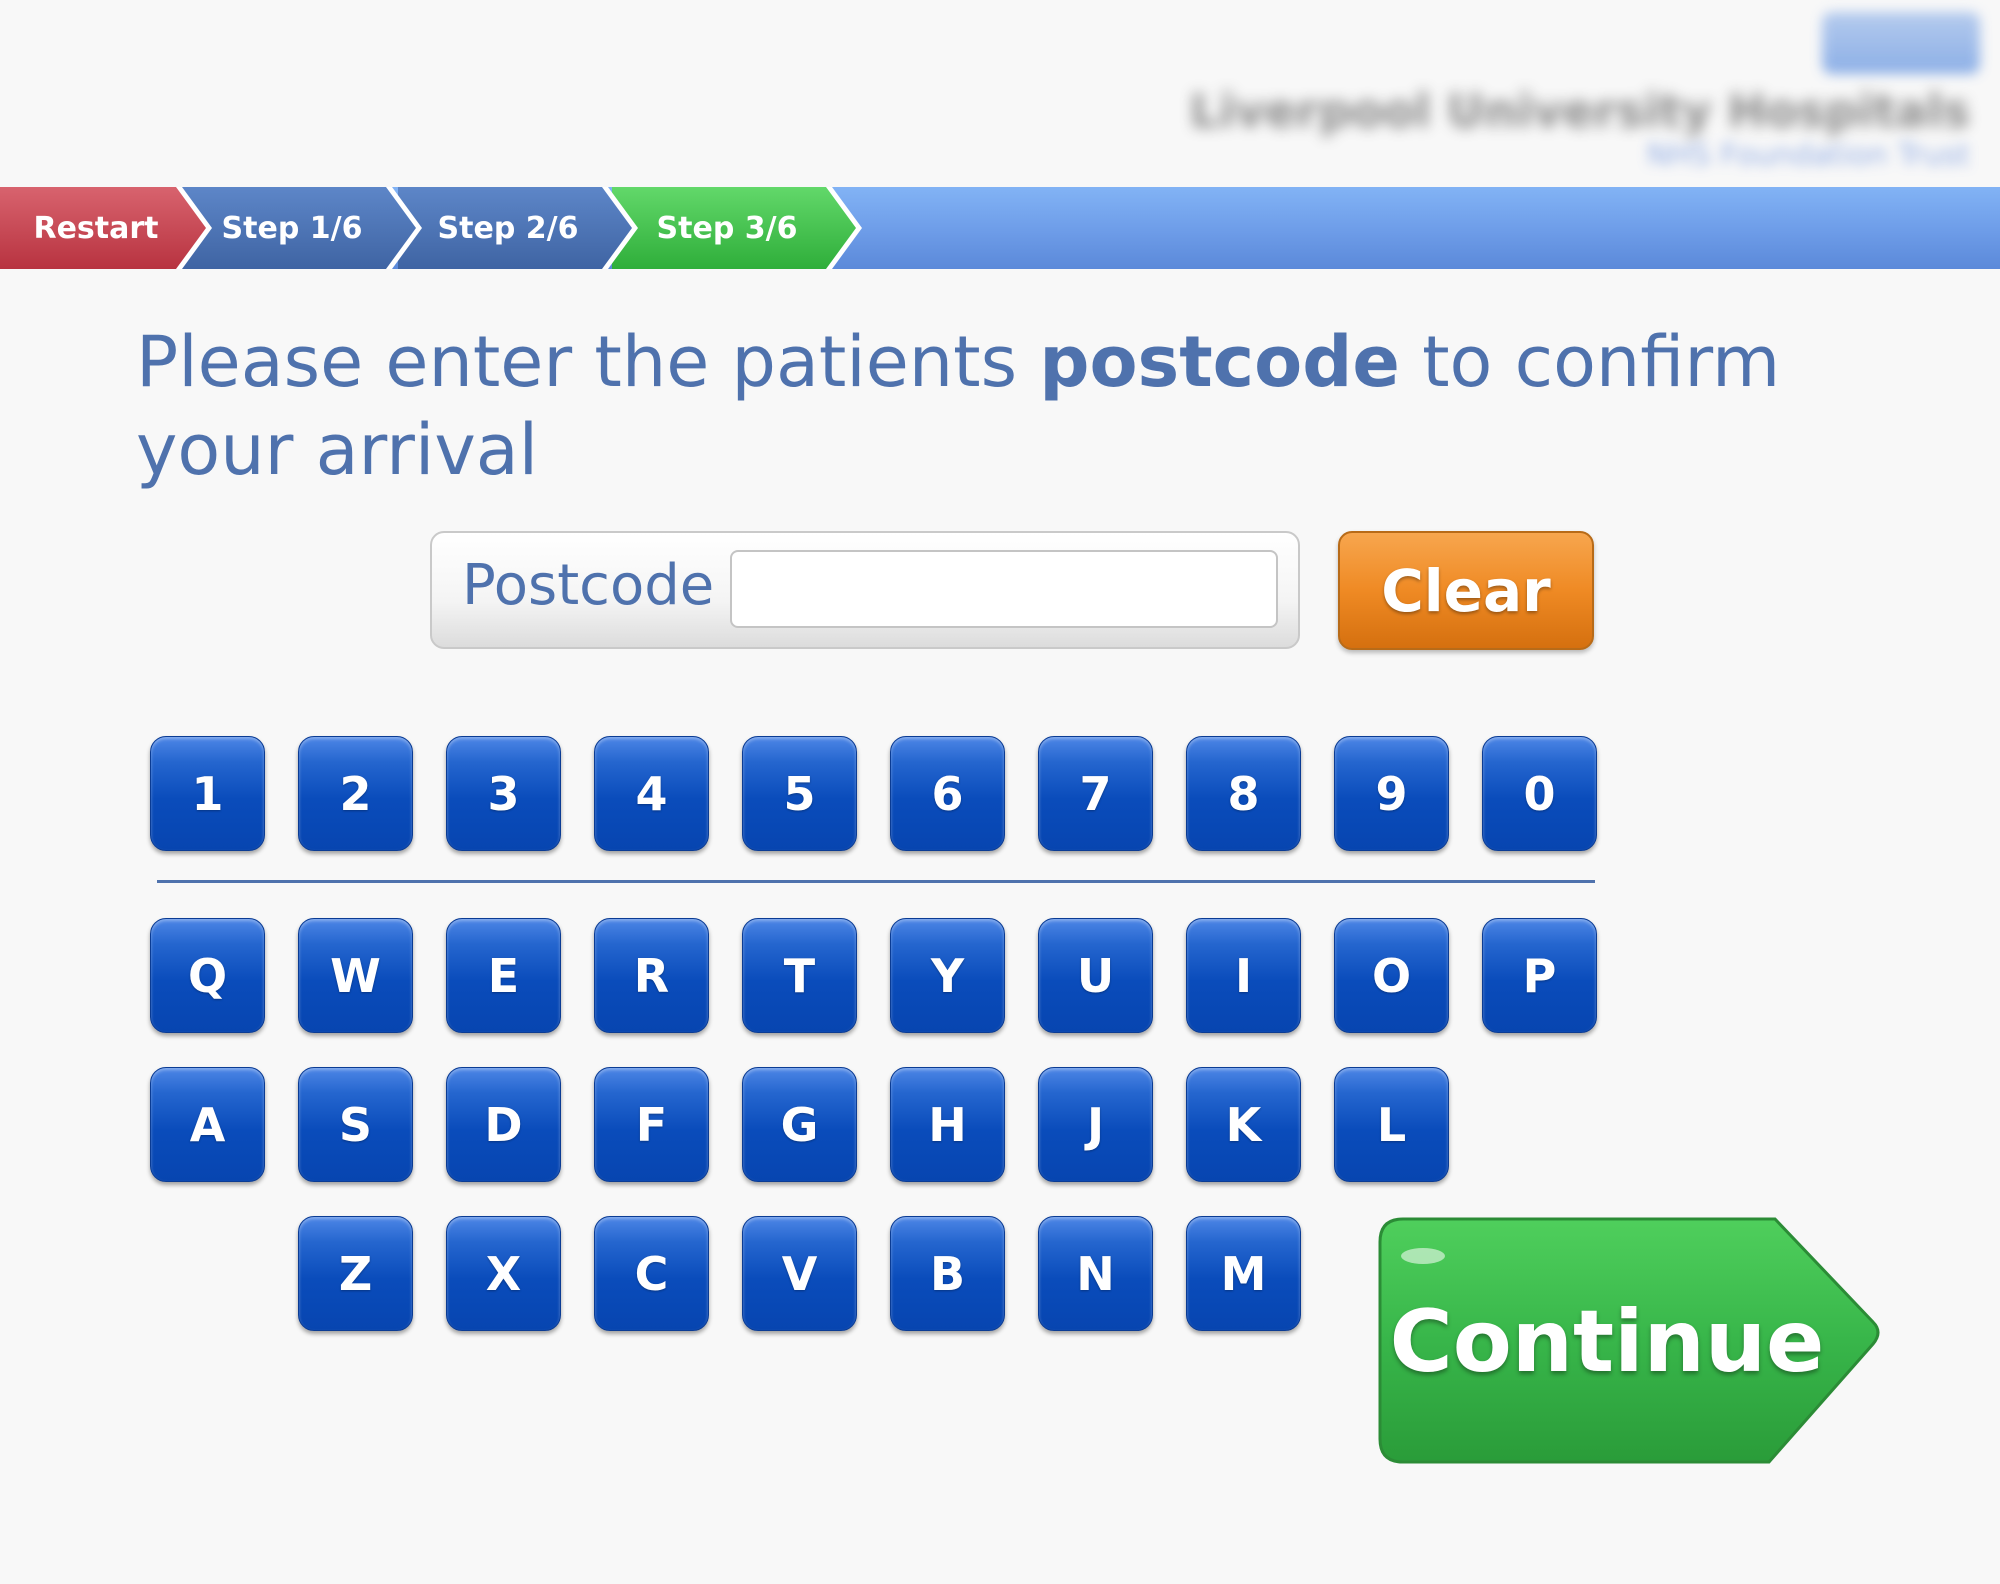 This screenshot has height=1584, width=2000. Describe the element at coordinates (1243, 793) in the screenshot. I see `key-8: 8` at that location.